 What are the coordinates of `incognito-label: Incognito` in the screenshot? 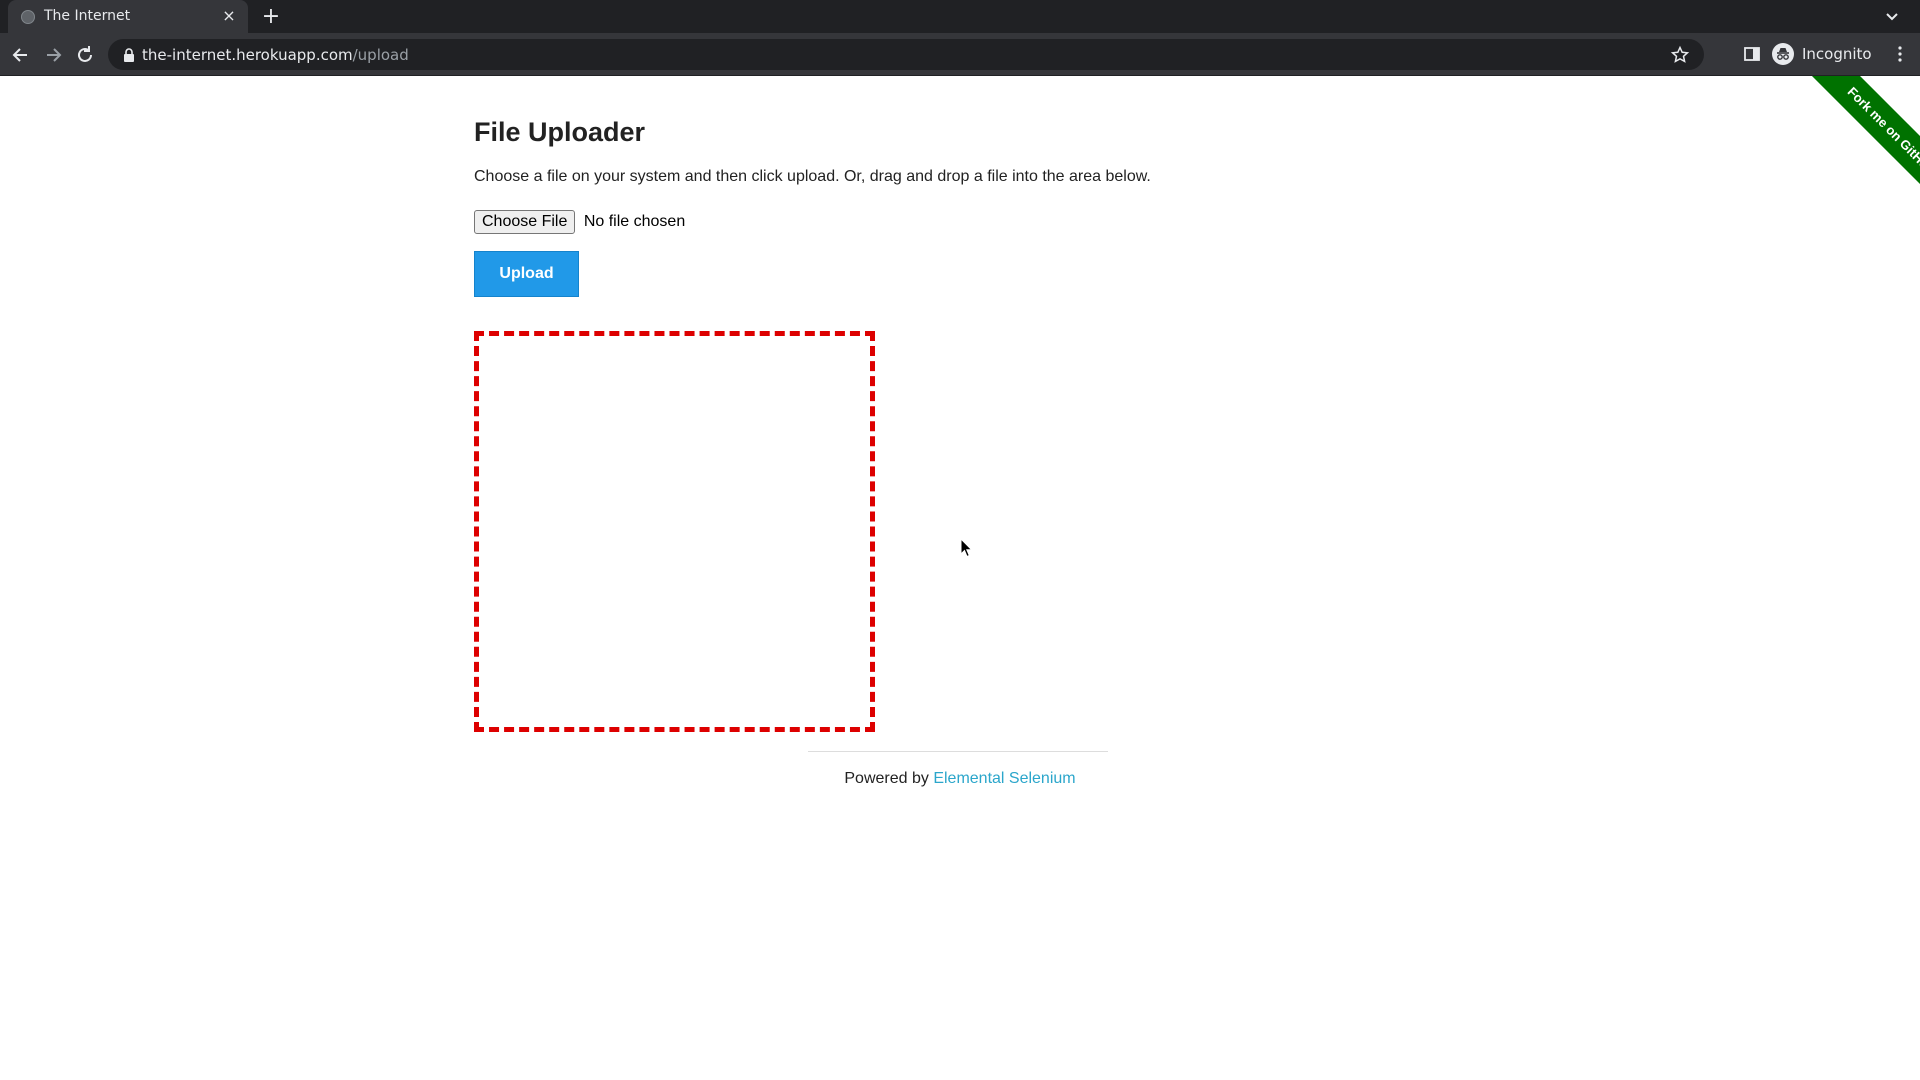 It's located at (1837, 54).